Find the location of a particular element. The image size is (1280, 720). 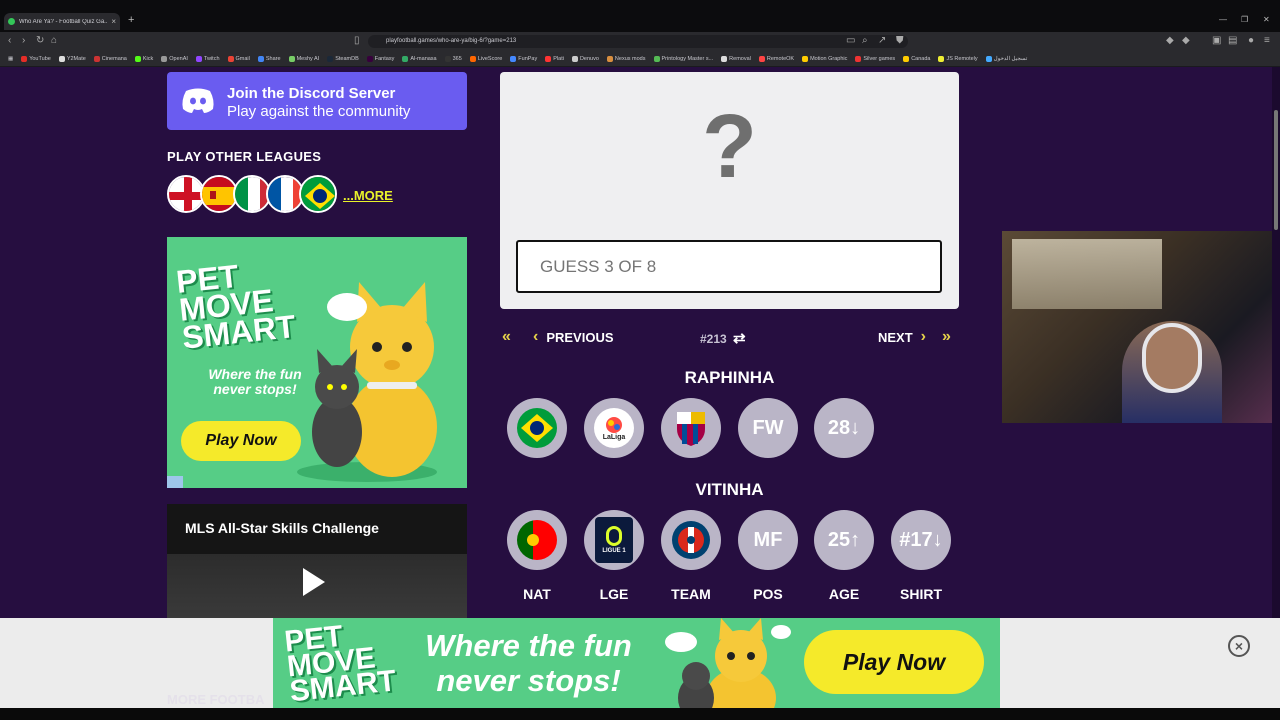

window-close-icon: ✕ is located at coordinates (1266, 19).